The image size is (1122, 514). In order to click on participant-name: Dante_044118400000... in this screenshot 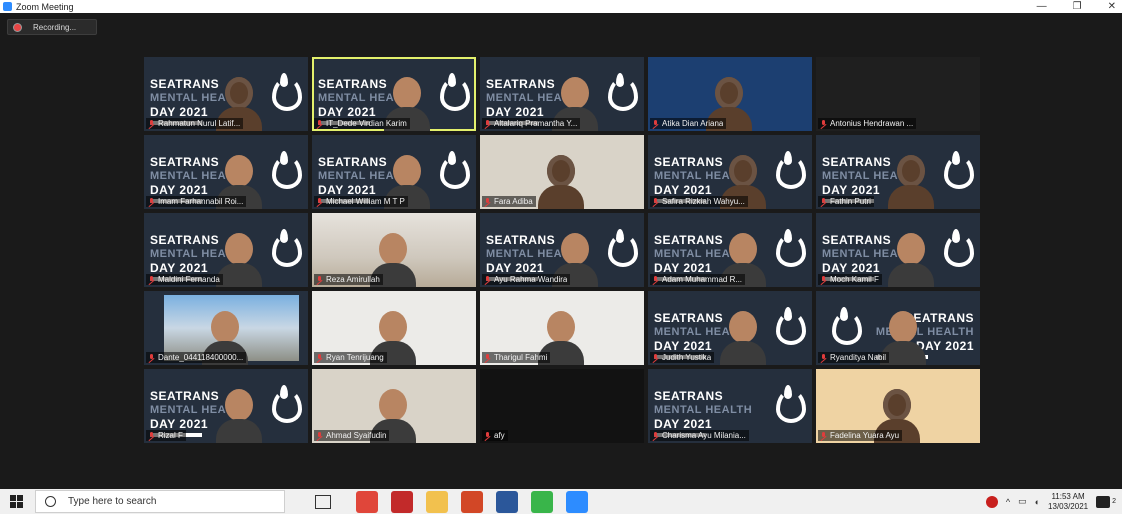, I will do `click(201, 357)`.